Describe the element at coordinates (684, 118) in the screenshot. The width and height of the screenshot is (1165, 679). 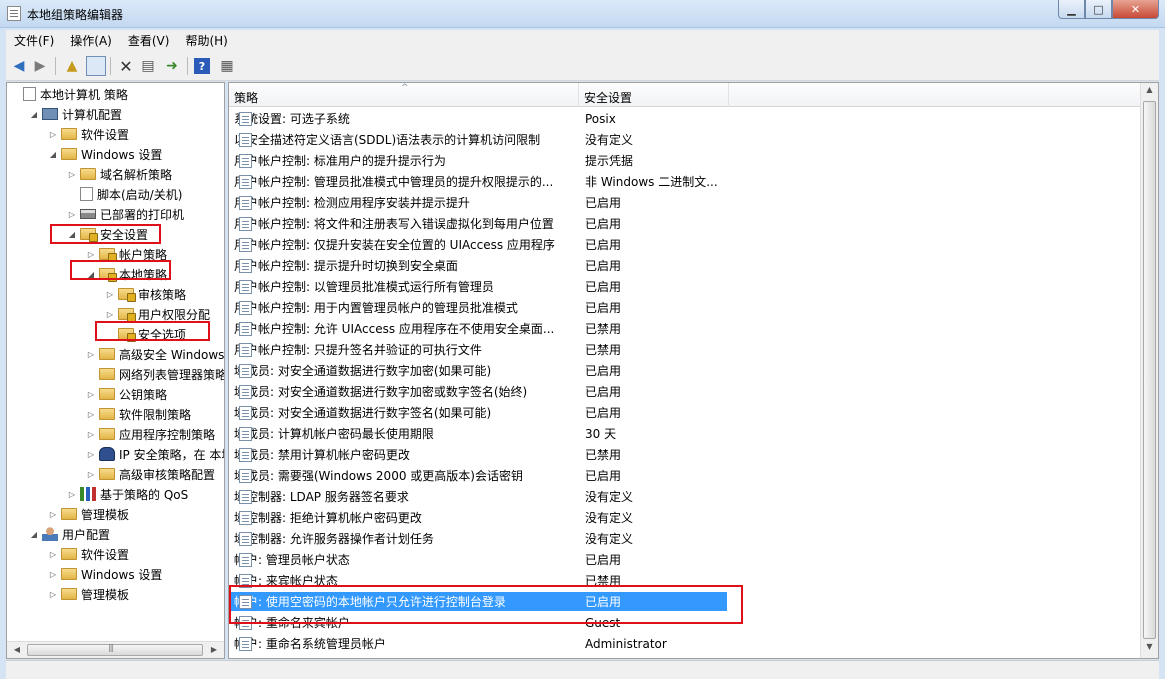
I see `policy-row: 系统设置: 可选子系统 Posix` at that location.